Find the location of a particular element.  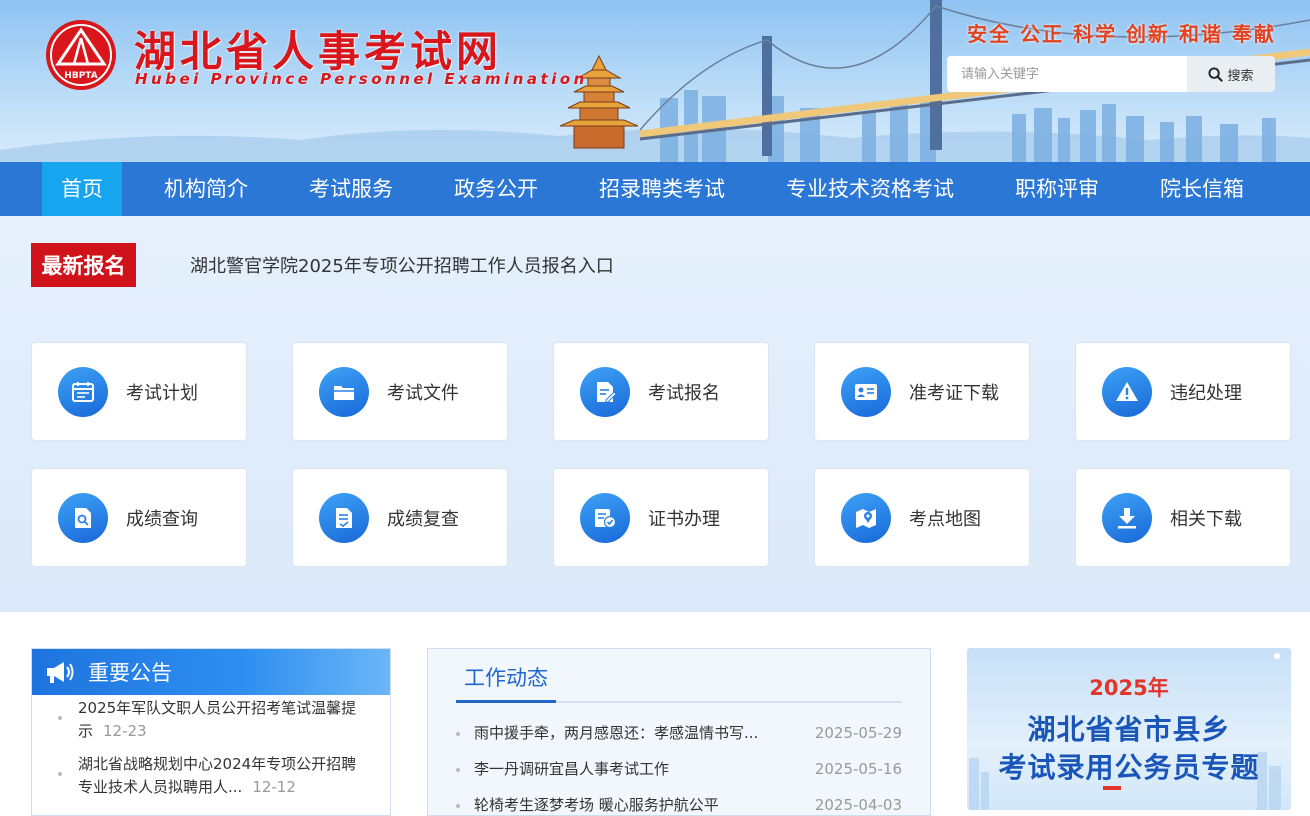

service-card-downloads: 相关下载 is located at coordinates (1183, 517).